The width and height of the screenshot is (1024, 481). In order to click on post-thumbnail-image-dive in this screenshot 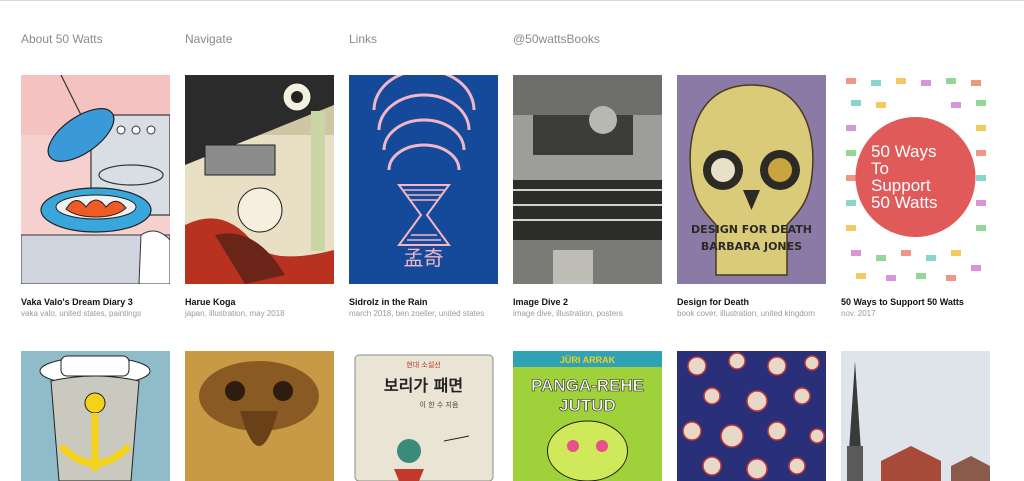, I will do `click(587, 179)`.